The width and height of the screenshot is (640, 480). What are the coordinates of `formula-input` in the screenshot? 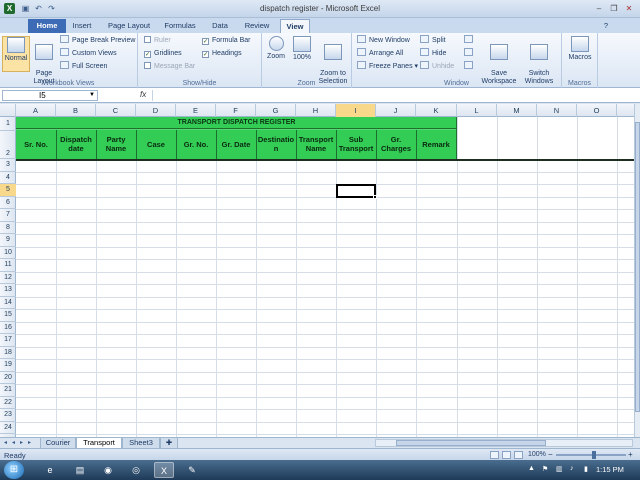 It's located at (391, 95).